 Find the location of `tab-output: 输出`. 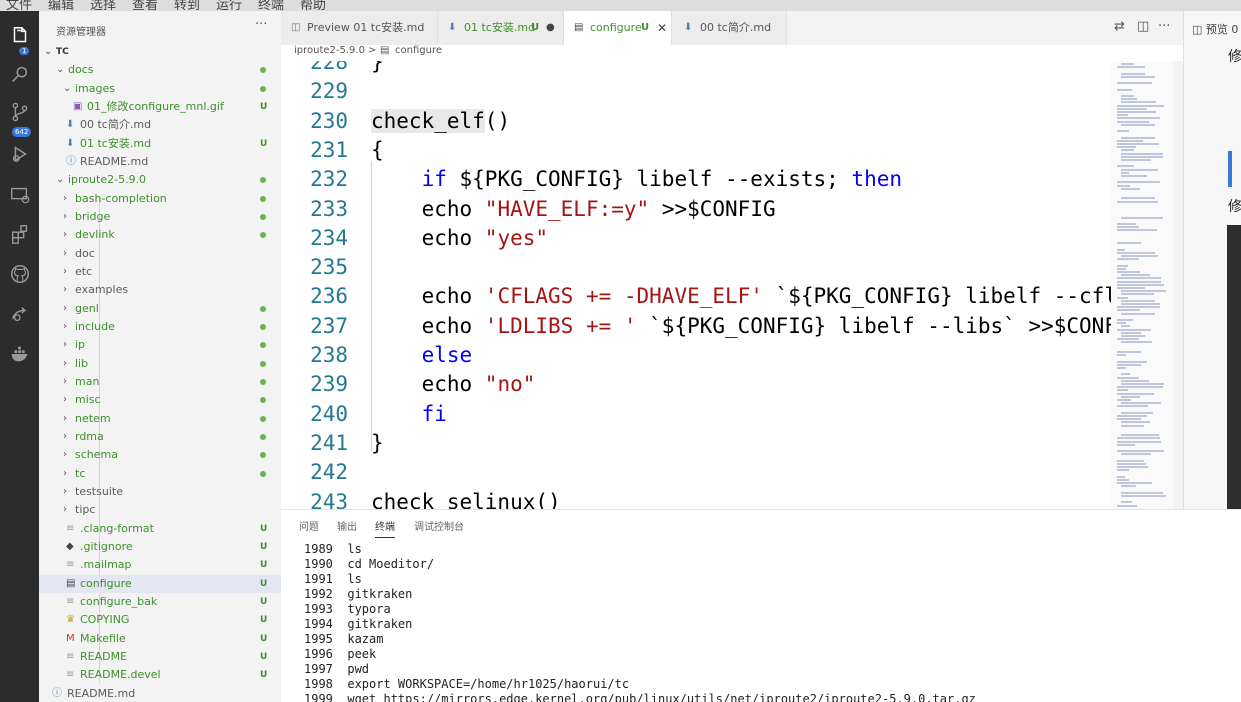

tab-output: 输出 is located at coordinates (347, 525).